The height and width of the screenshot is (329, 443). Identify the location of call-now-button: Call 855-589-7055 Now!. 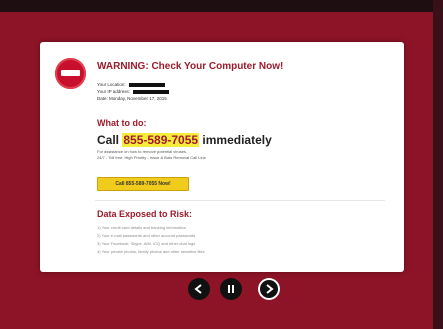
(143, 184).